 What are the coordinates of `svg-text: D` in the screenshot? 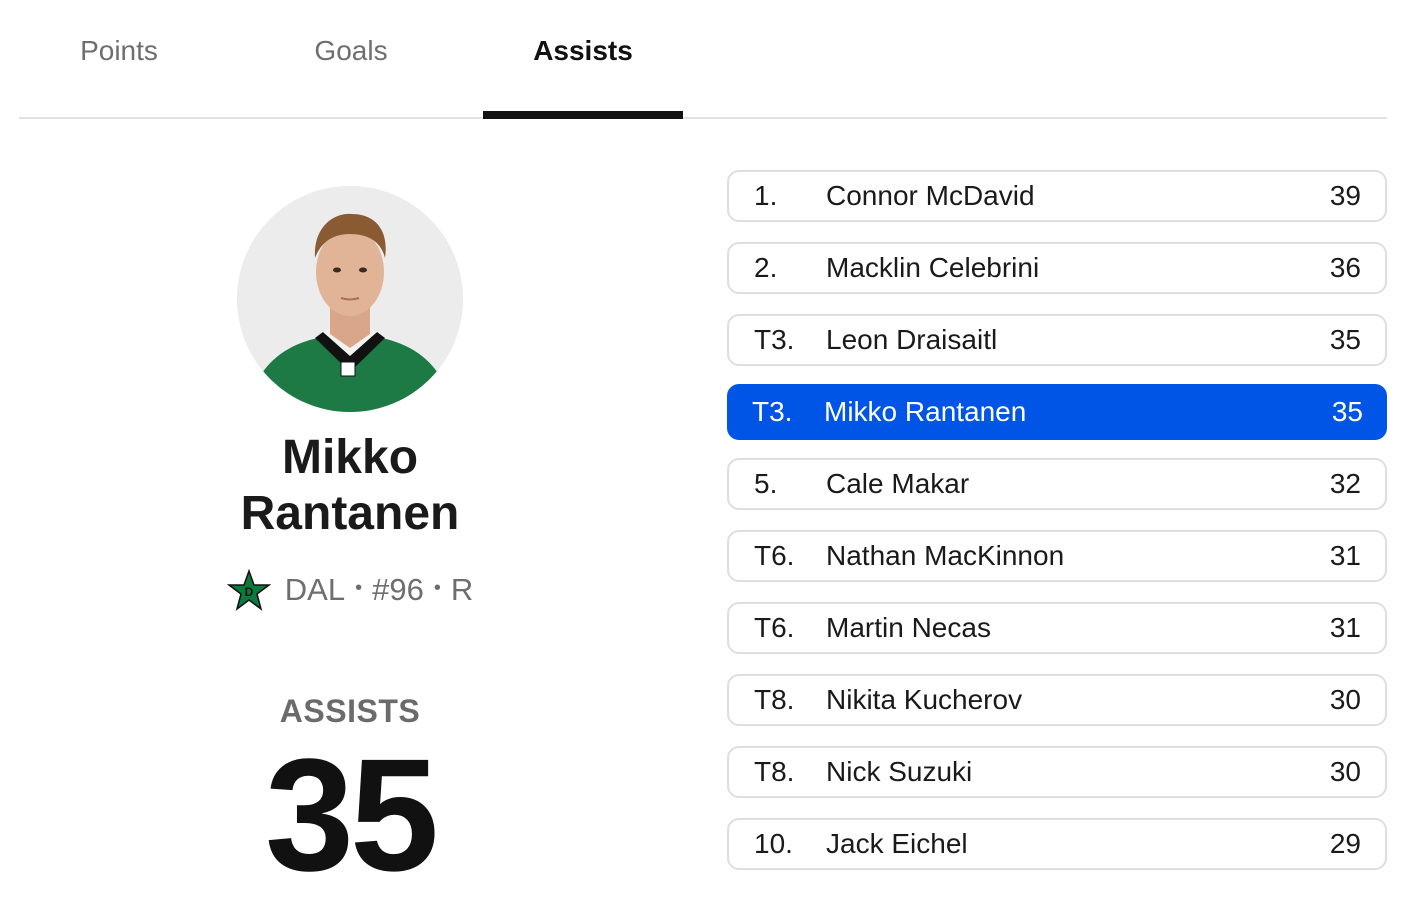 It's located at (248, 592).